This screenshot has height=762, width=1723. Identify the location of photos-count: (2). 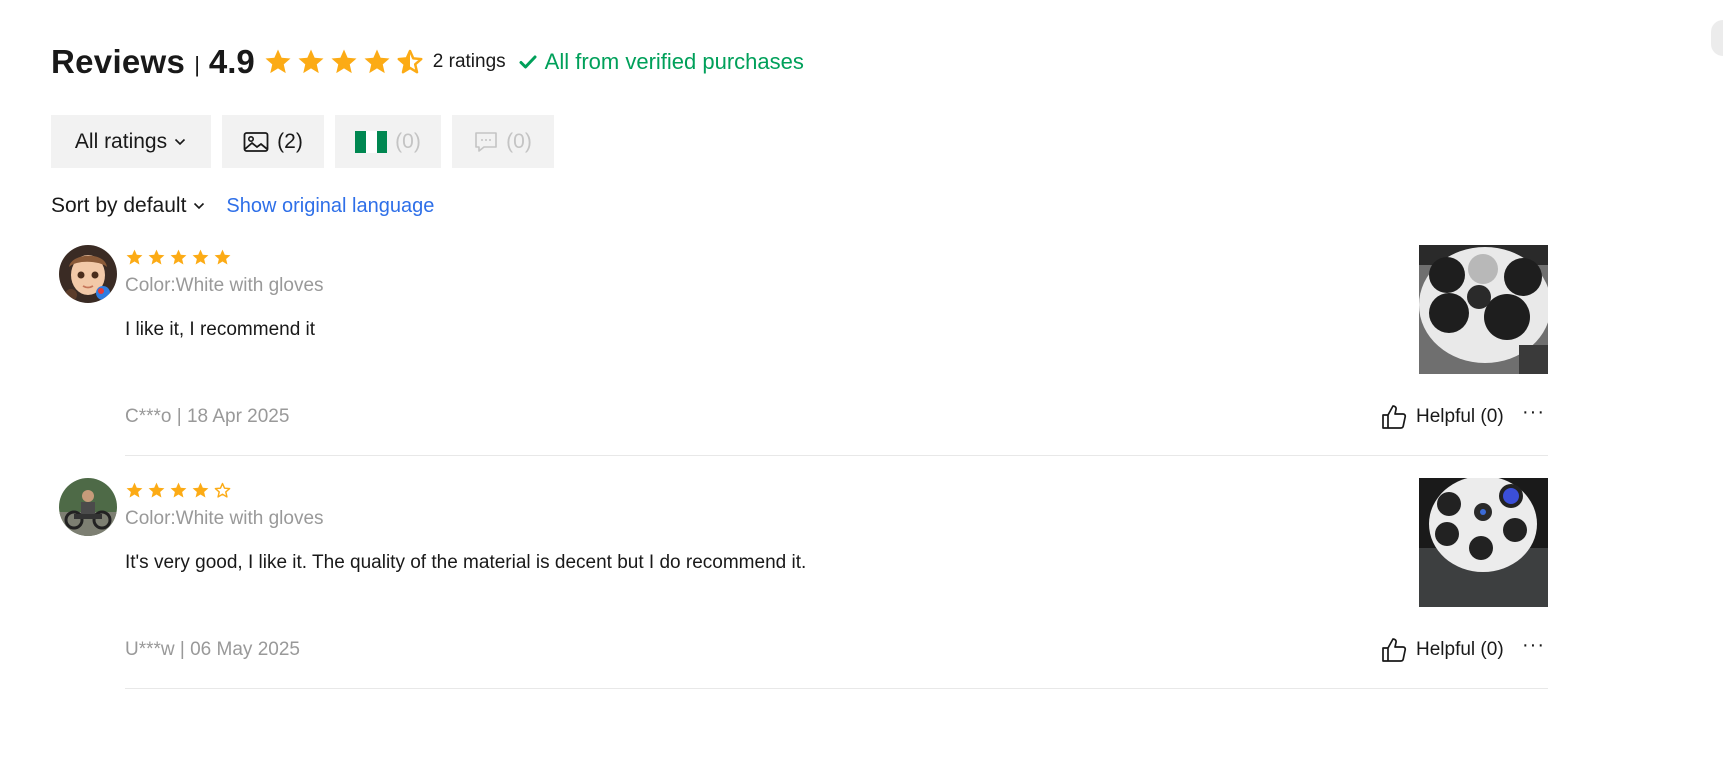
(290, 141).